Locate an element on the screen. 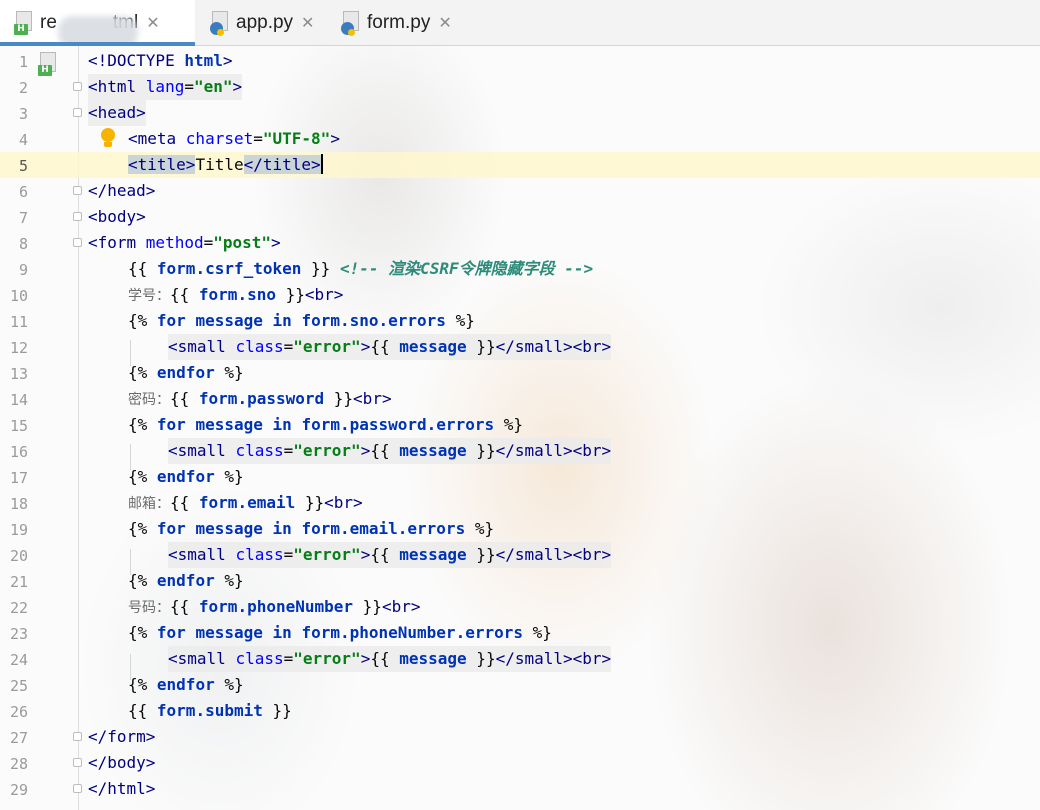 The height and width of the screenshot is (810, 1040). code-line: 26 {{ form.submit }} is located at coordinates (520, 711).